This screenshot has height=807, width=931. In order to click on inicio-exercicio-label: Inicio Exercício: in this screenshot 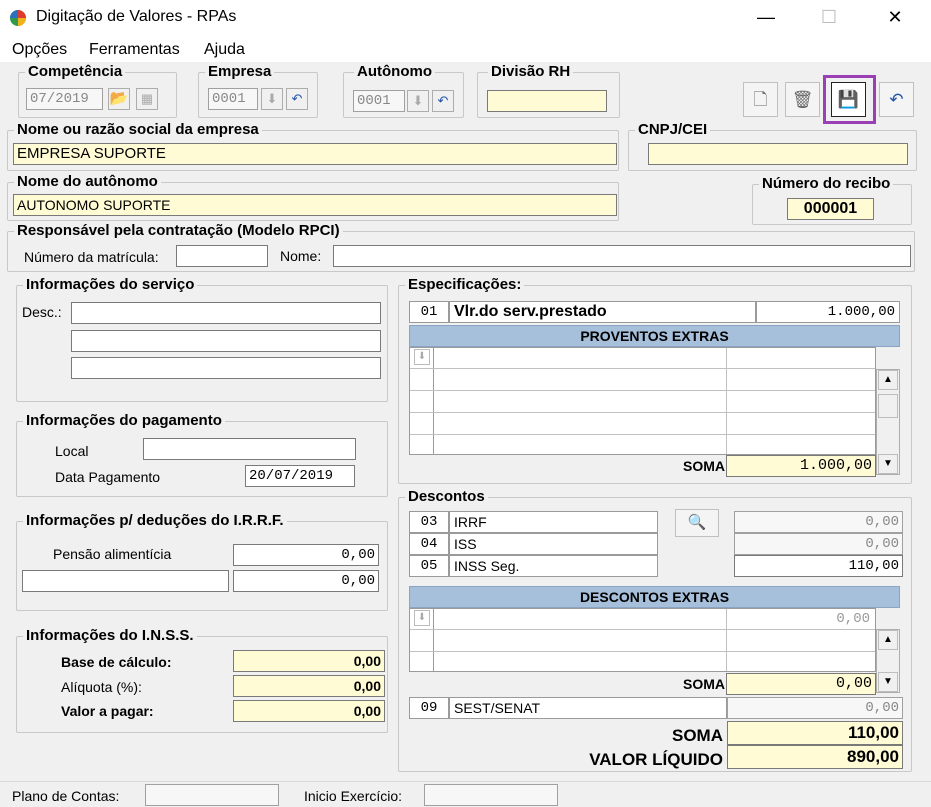, I will do `click(353, 796)`.